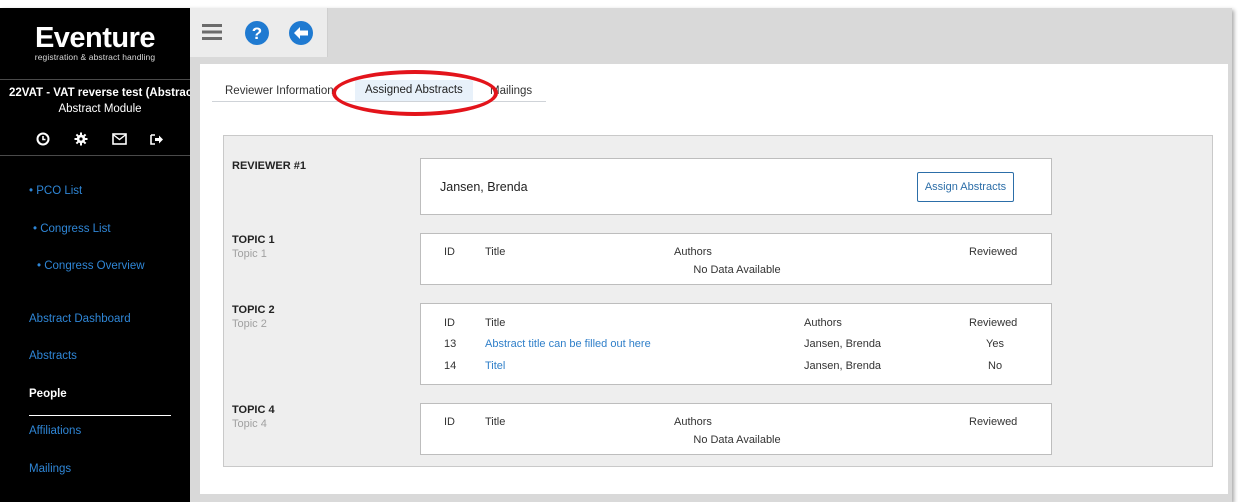 This screenshot has height=502, width=1238. I want to click on abstract-reviewed: Yes, so click(995, 344).